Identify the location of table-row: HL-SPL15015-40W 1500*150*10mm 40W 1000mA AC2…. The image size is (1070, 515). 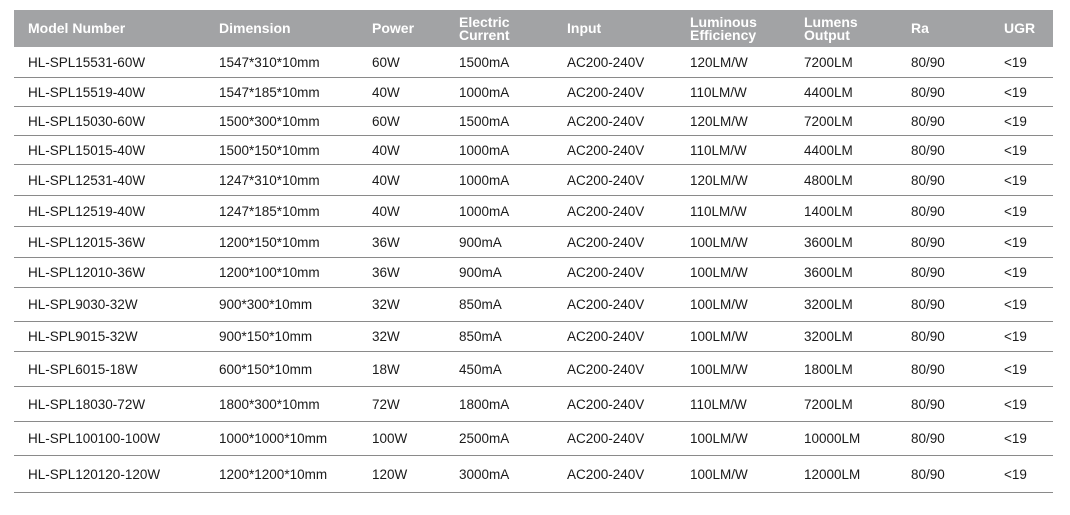
(533, 150).